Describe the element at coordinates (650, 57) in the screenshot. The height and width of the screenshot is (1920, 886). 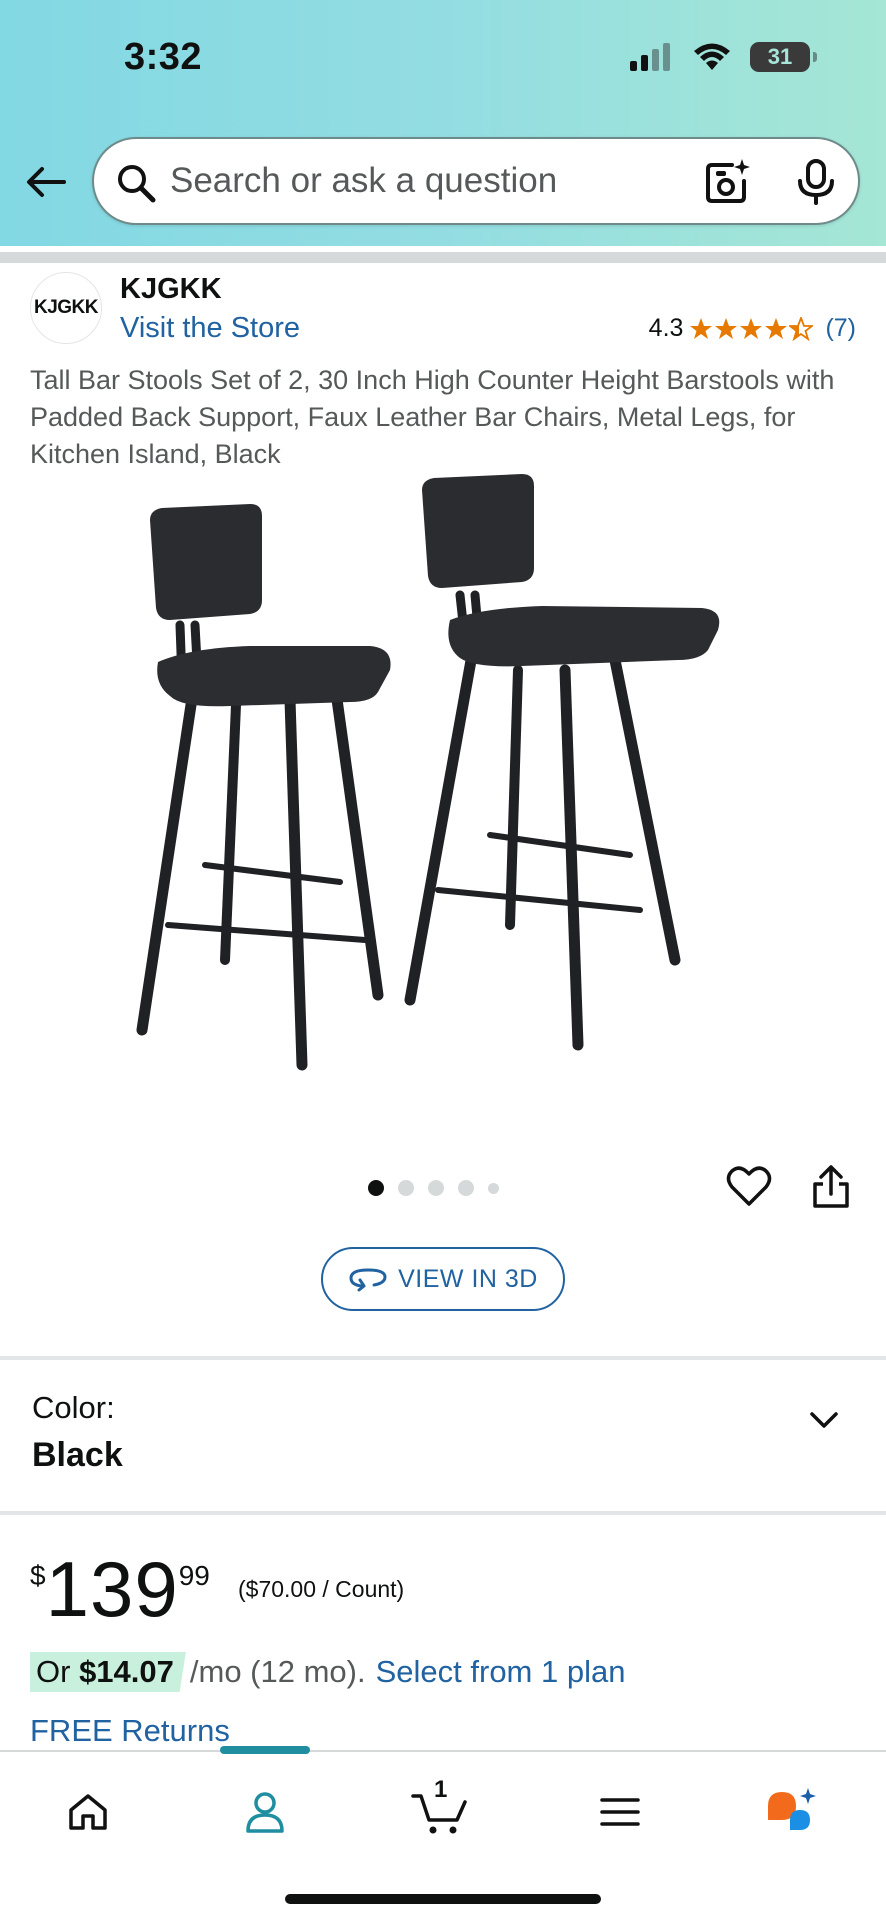
I see `cellular-signal-icon` at that location.